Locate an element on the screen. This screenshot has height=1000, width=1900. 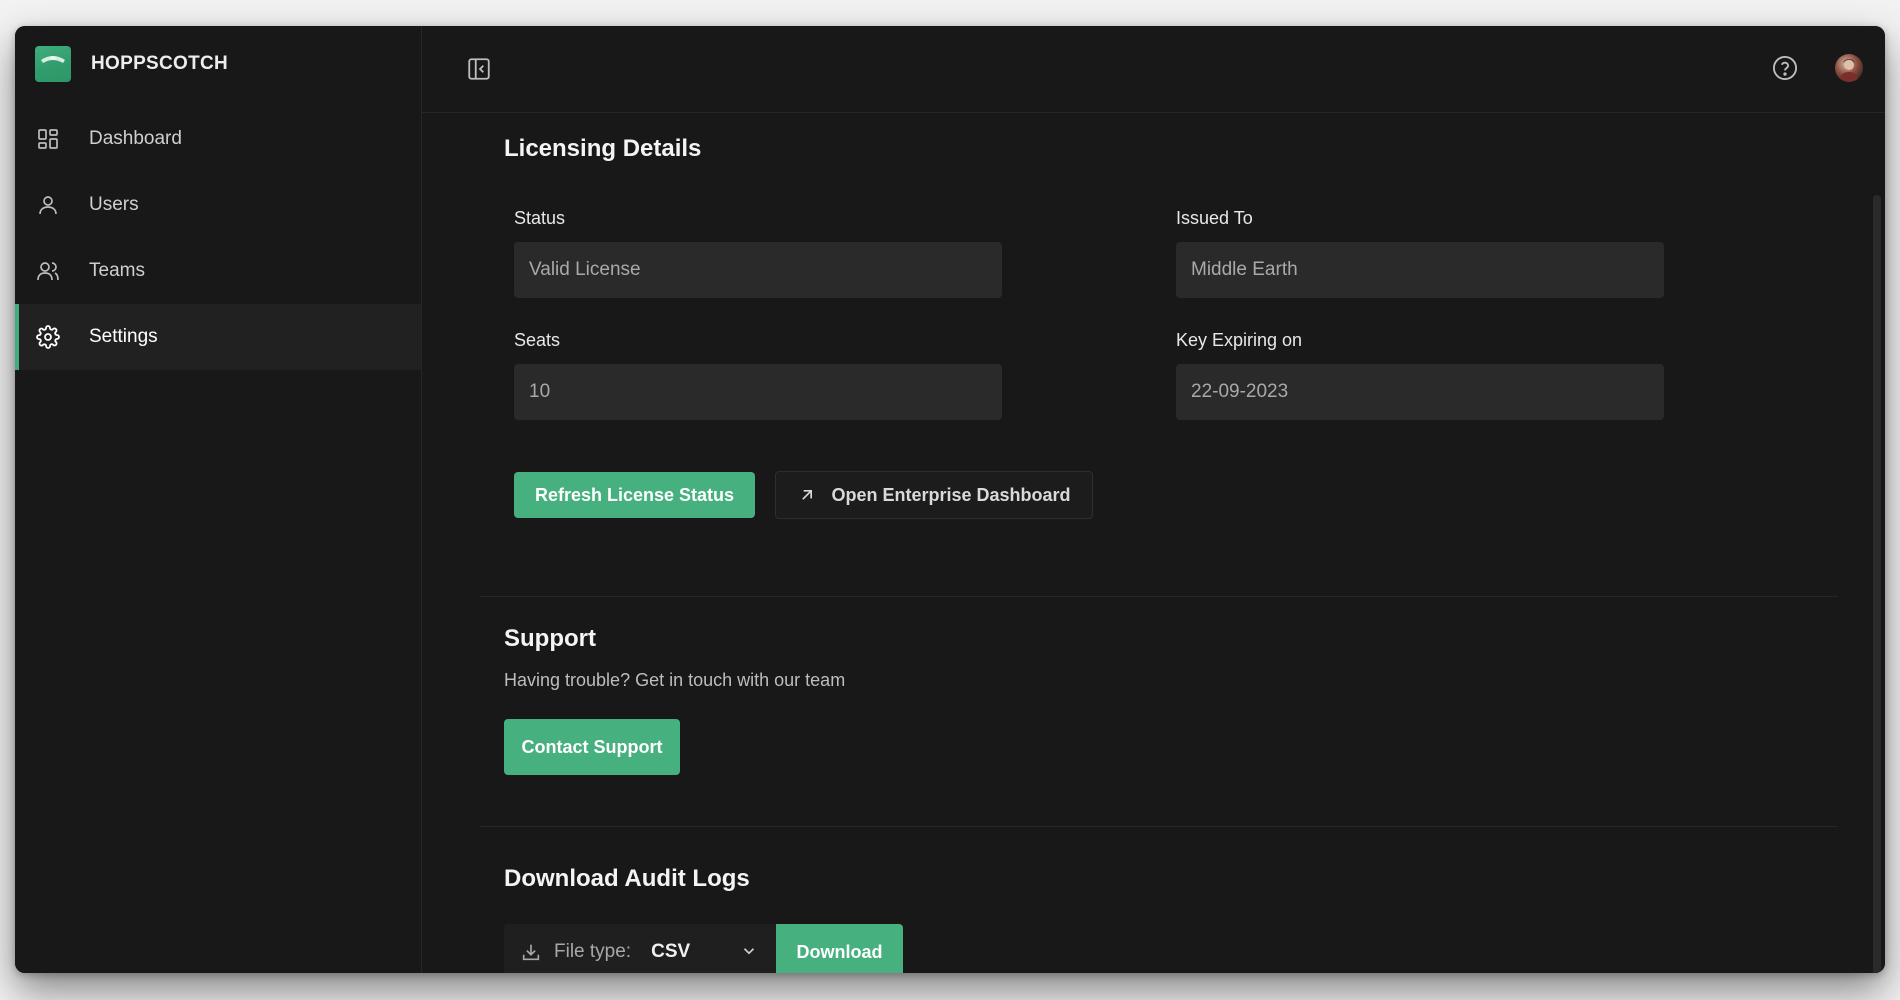
brand: HOPPSCOTCH is located at coordinates (131, 64).